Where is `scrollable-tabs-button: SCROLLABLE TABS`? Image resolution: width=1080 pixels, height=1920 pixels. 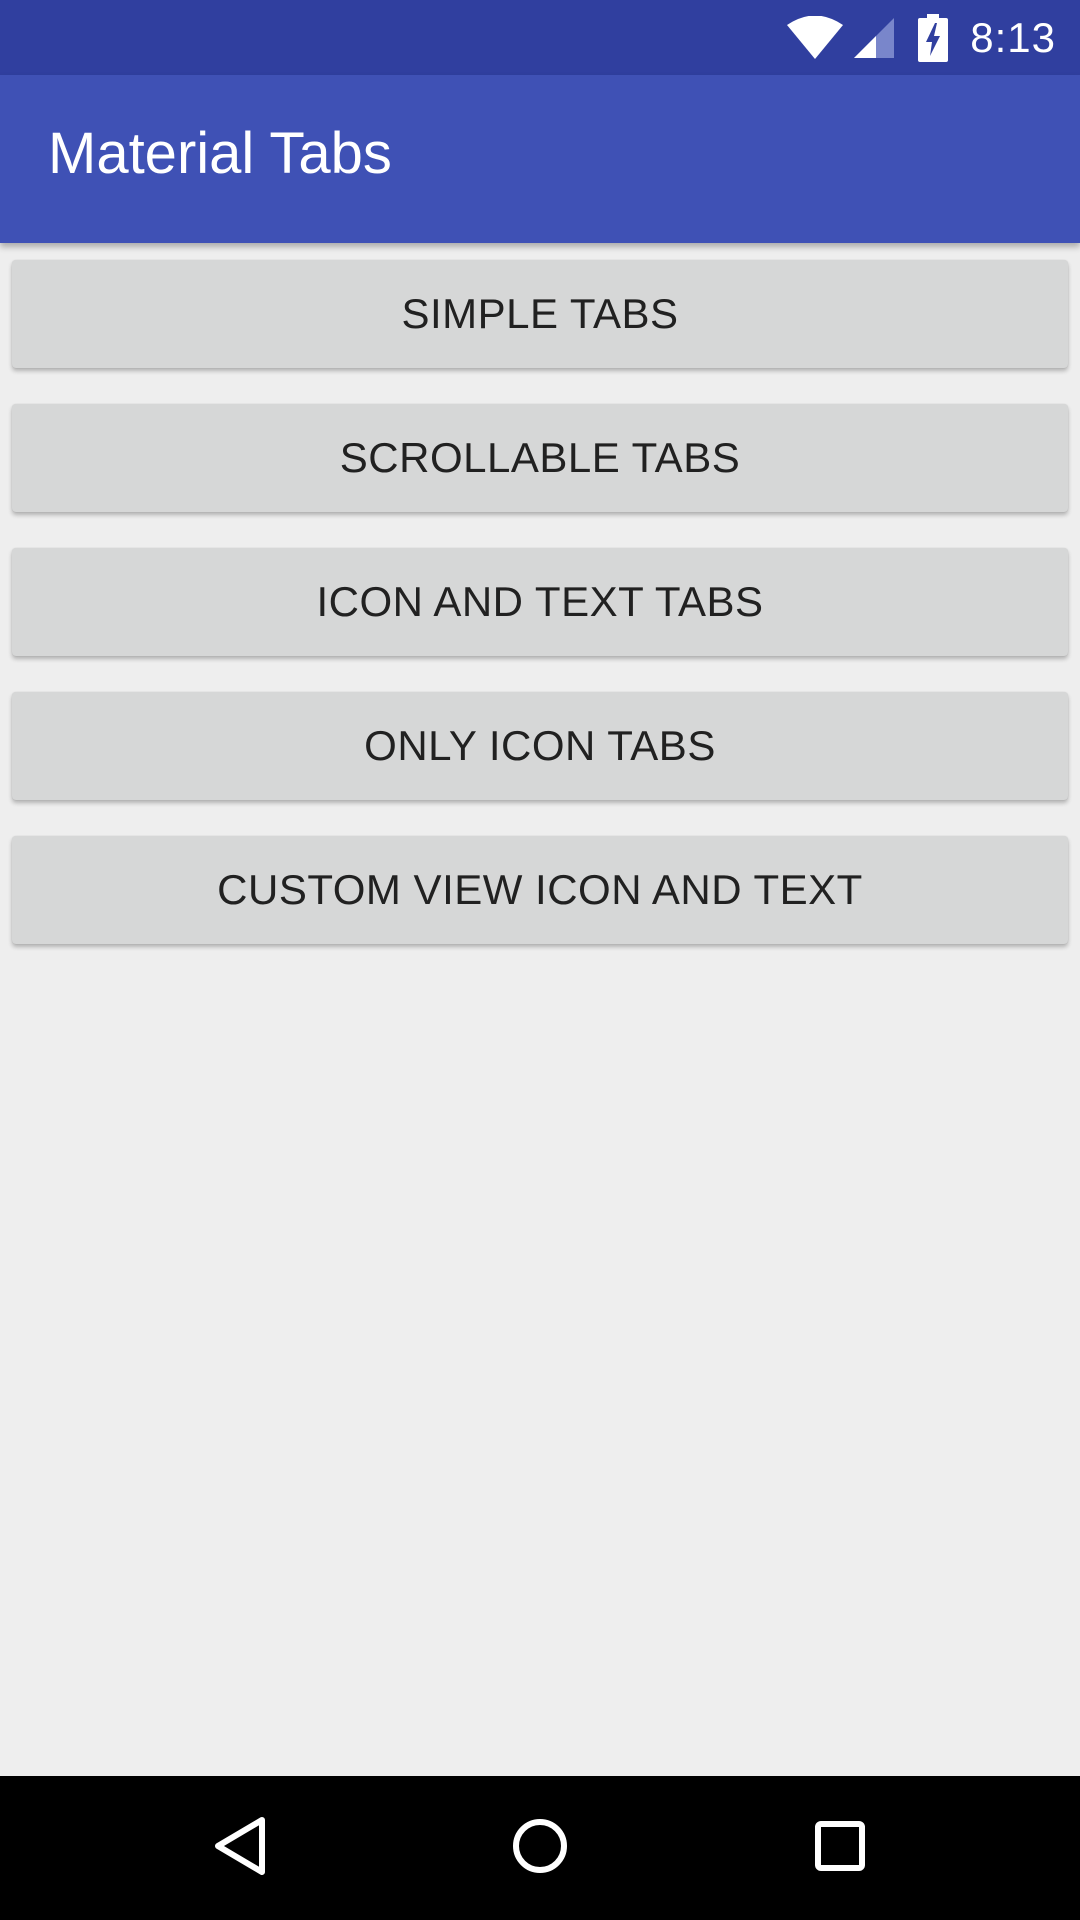
scrollable-tabs-button: SCROLLABLE TABS is located at coordinates (540, 458).